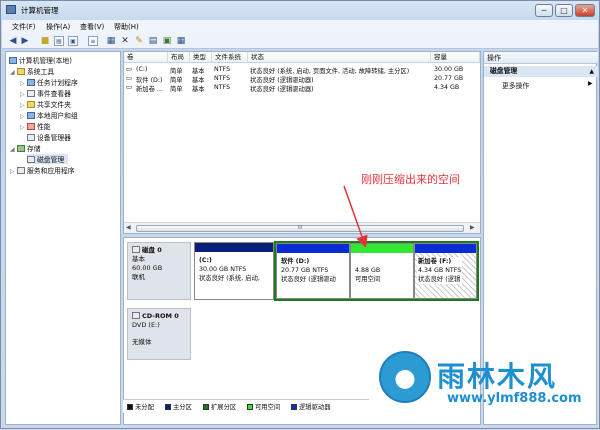  I want to click on cell-capacity: 30.00 GB, so click(449, 69).